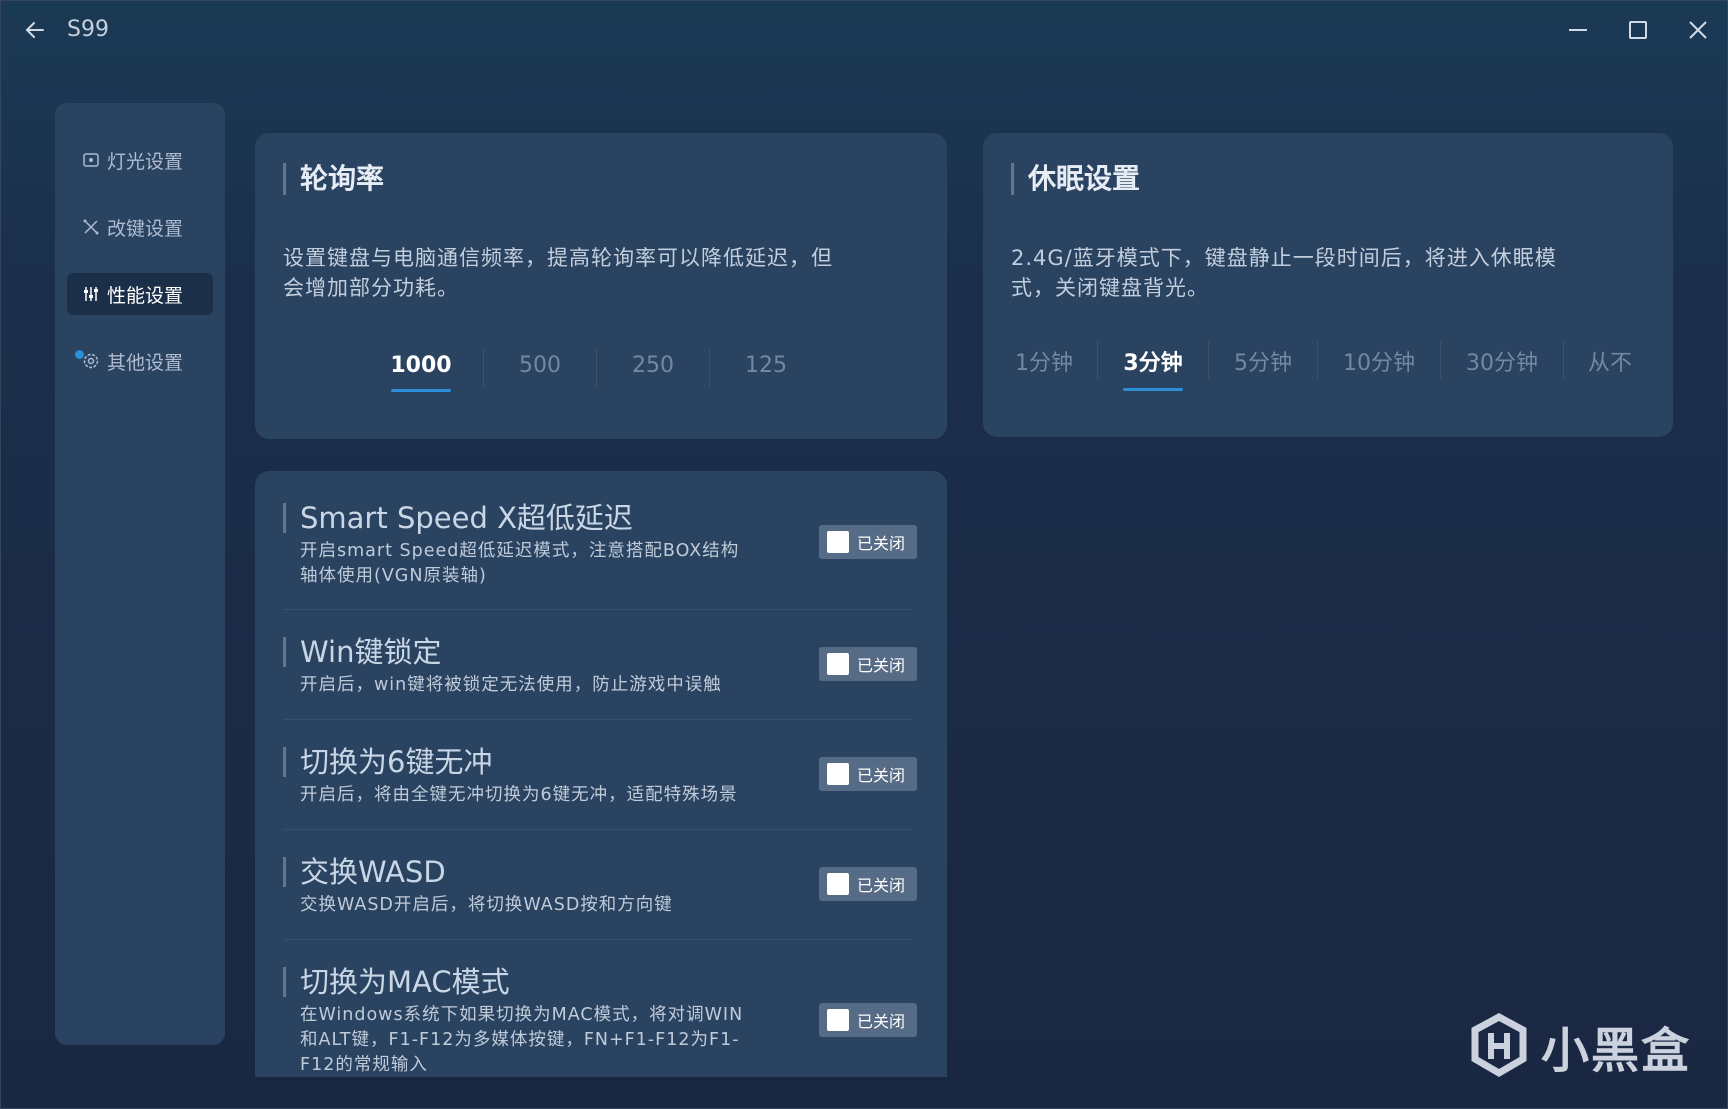 This screenshot has width=1728, height=1109. I want to click on sleep-settings-desc: 2.4G/蓝牙模式下，键盘静止一段时间后，将进入休眠模 式，关闭键盘背光。, so click(1284, 273).